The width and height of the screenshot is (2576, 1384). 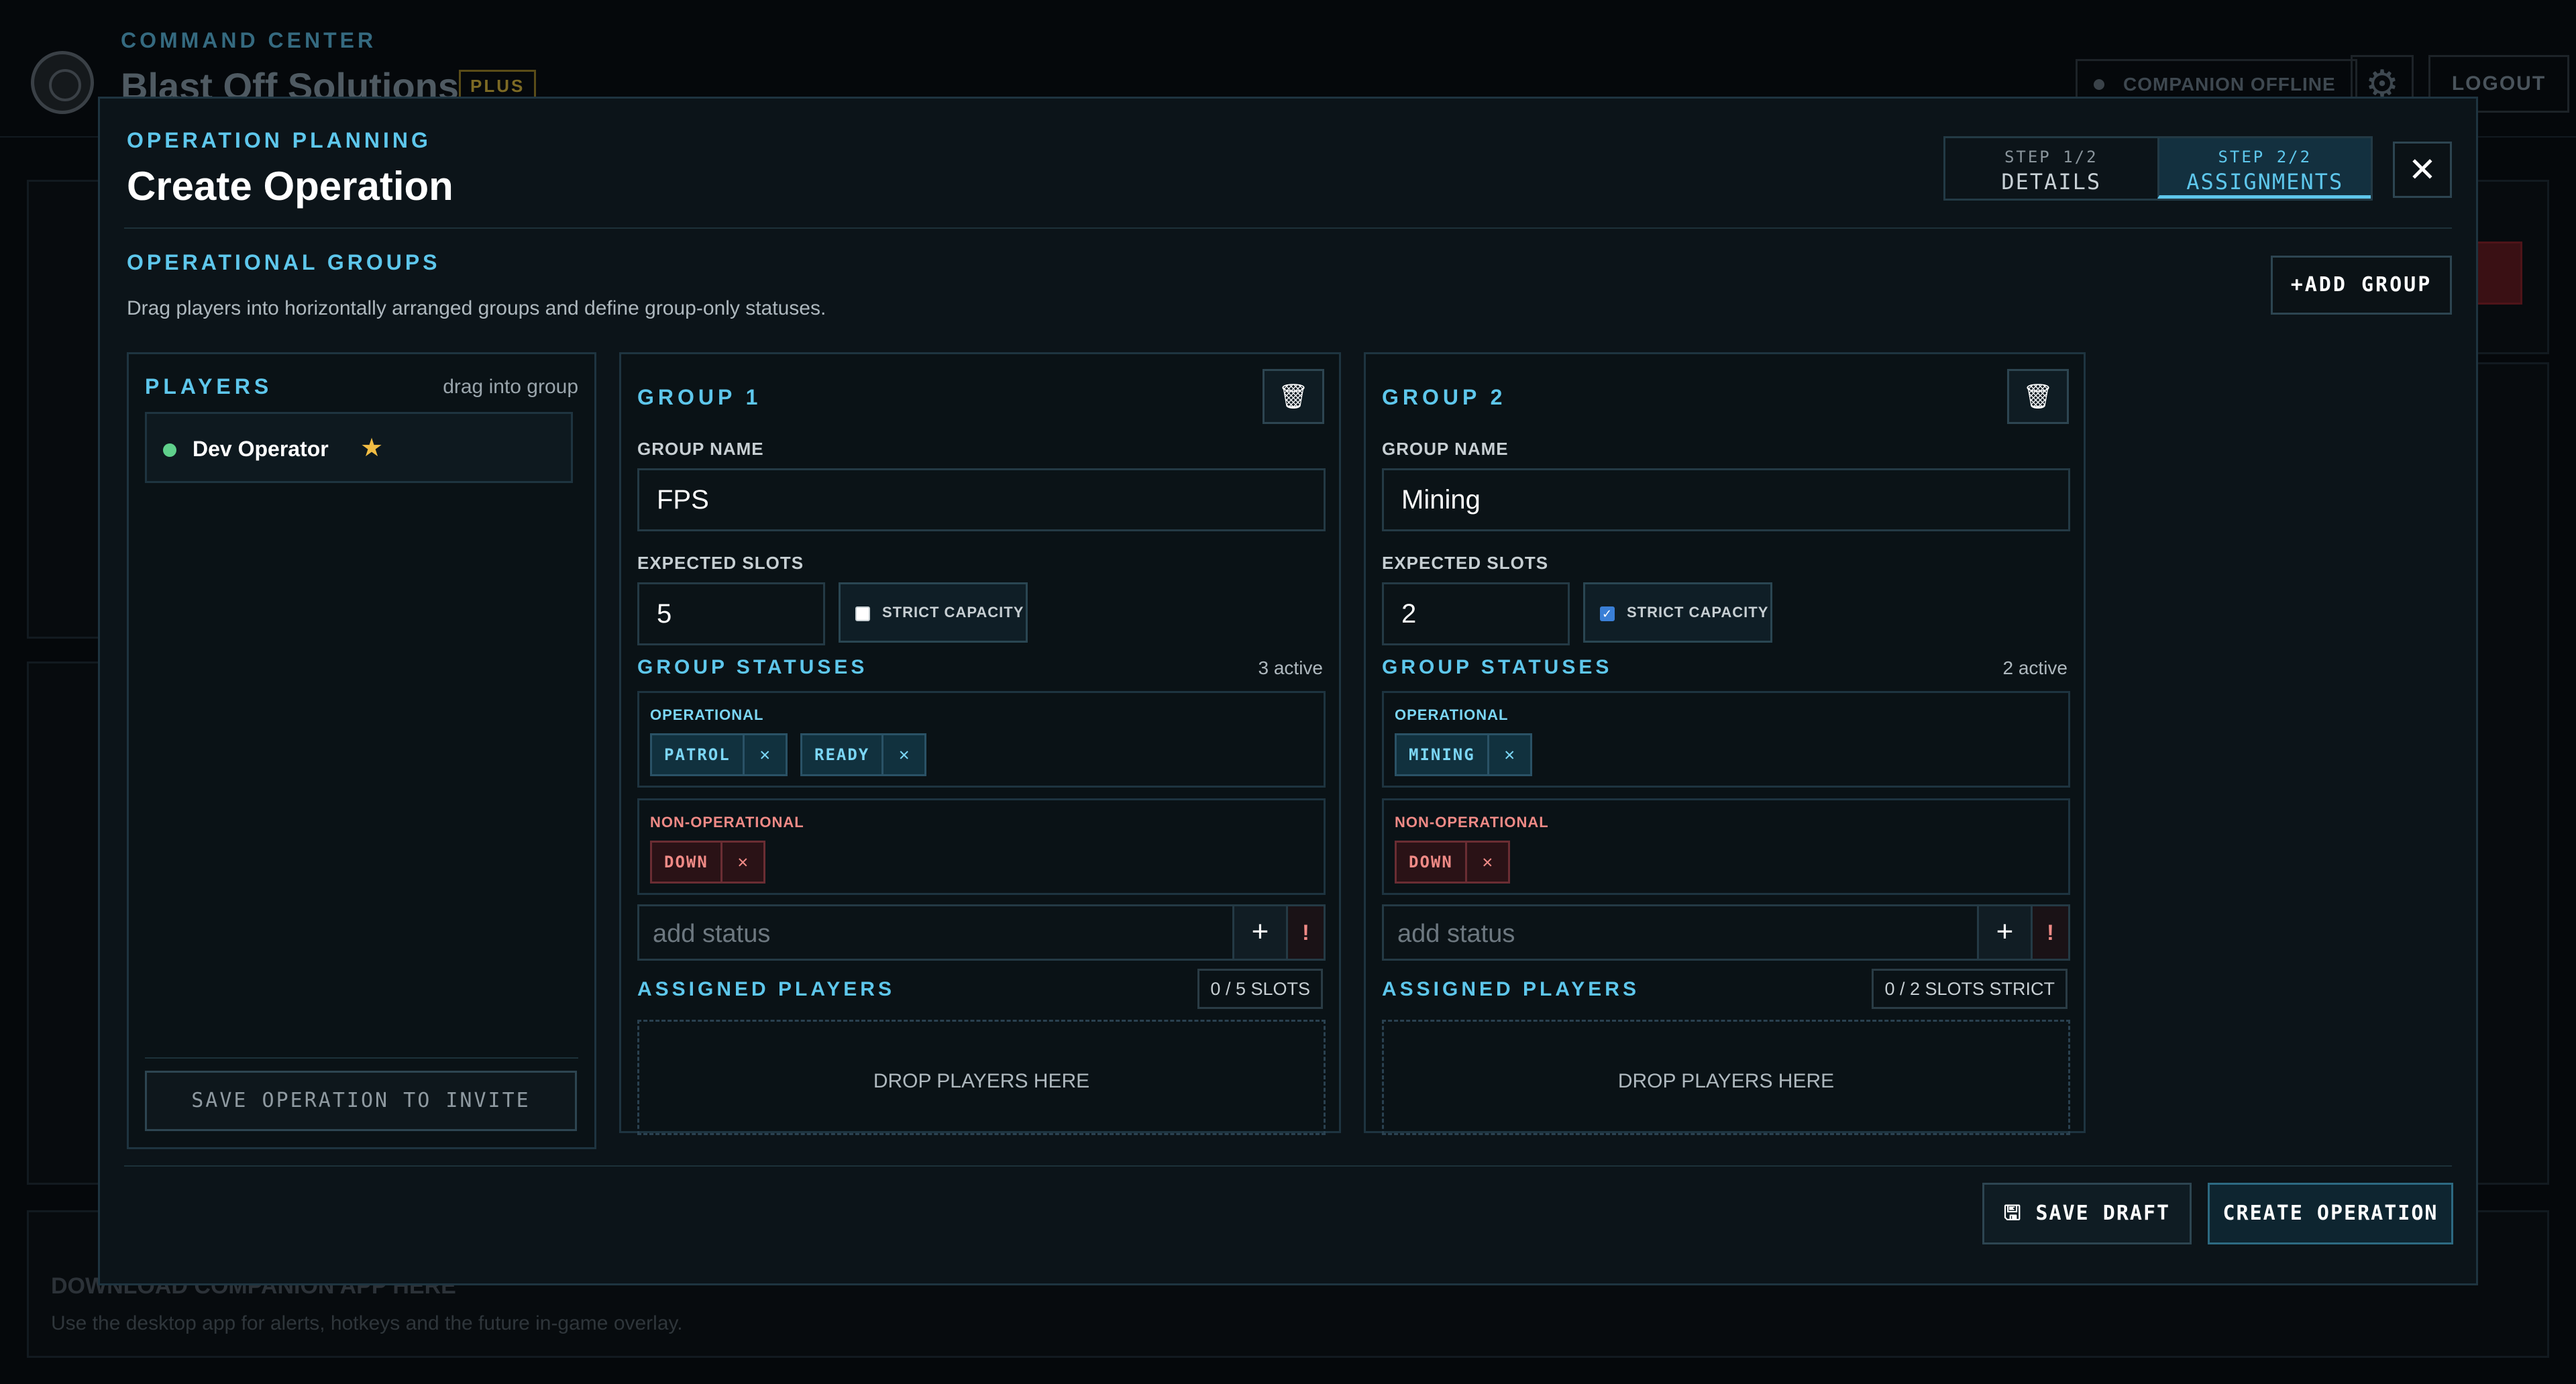 I want to click on slots-badge: 0 / 2 SLOTS STRICT, so click(x=1970, y=989).